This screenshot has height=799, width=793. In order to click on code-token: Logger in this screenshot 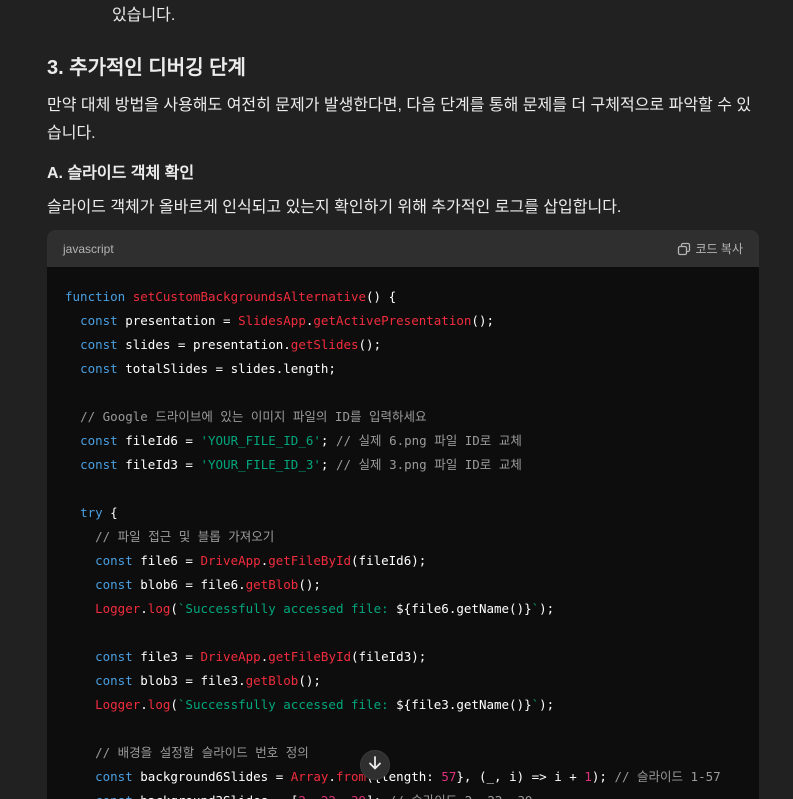, I will do `click(118, 608)`.